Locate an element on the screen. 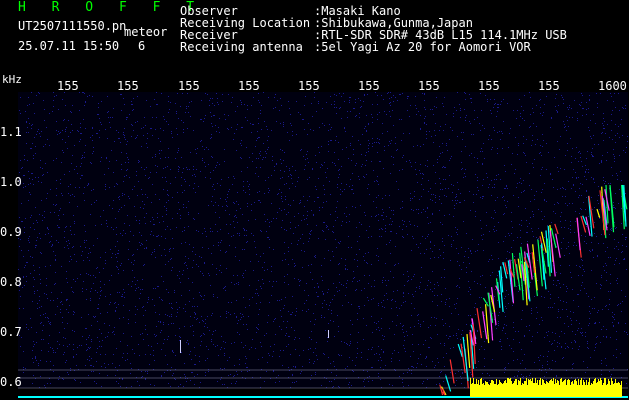 This screenshot has width=629, height=400. x-tick-label: 1600 is located at coordinates (612, 86).